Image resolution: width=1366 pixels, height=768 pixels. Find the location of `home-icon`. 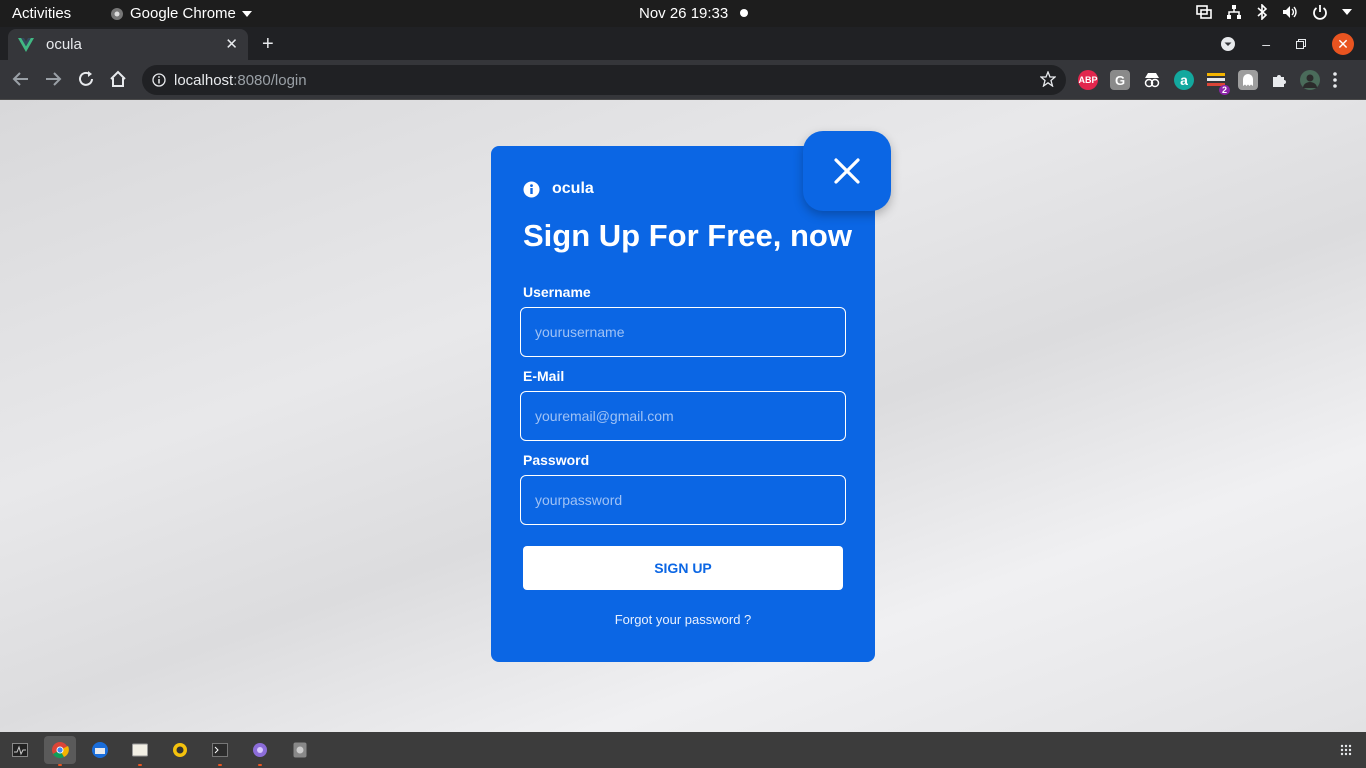

home-icon is located at coordinates (118, 79).